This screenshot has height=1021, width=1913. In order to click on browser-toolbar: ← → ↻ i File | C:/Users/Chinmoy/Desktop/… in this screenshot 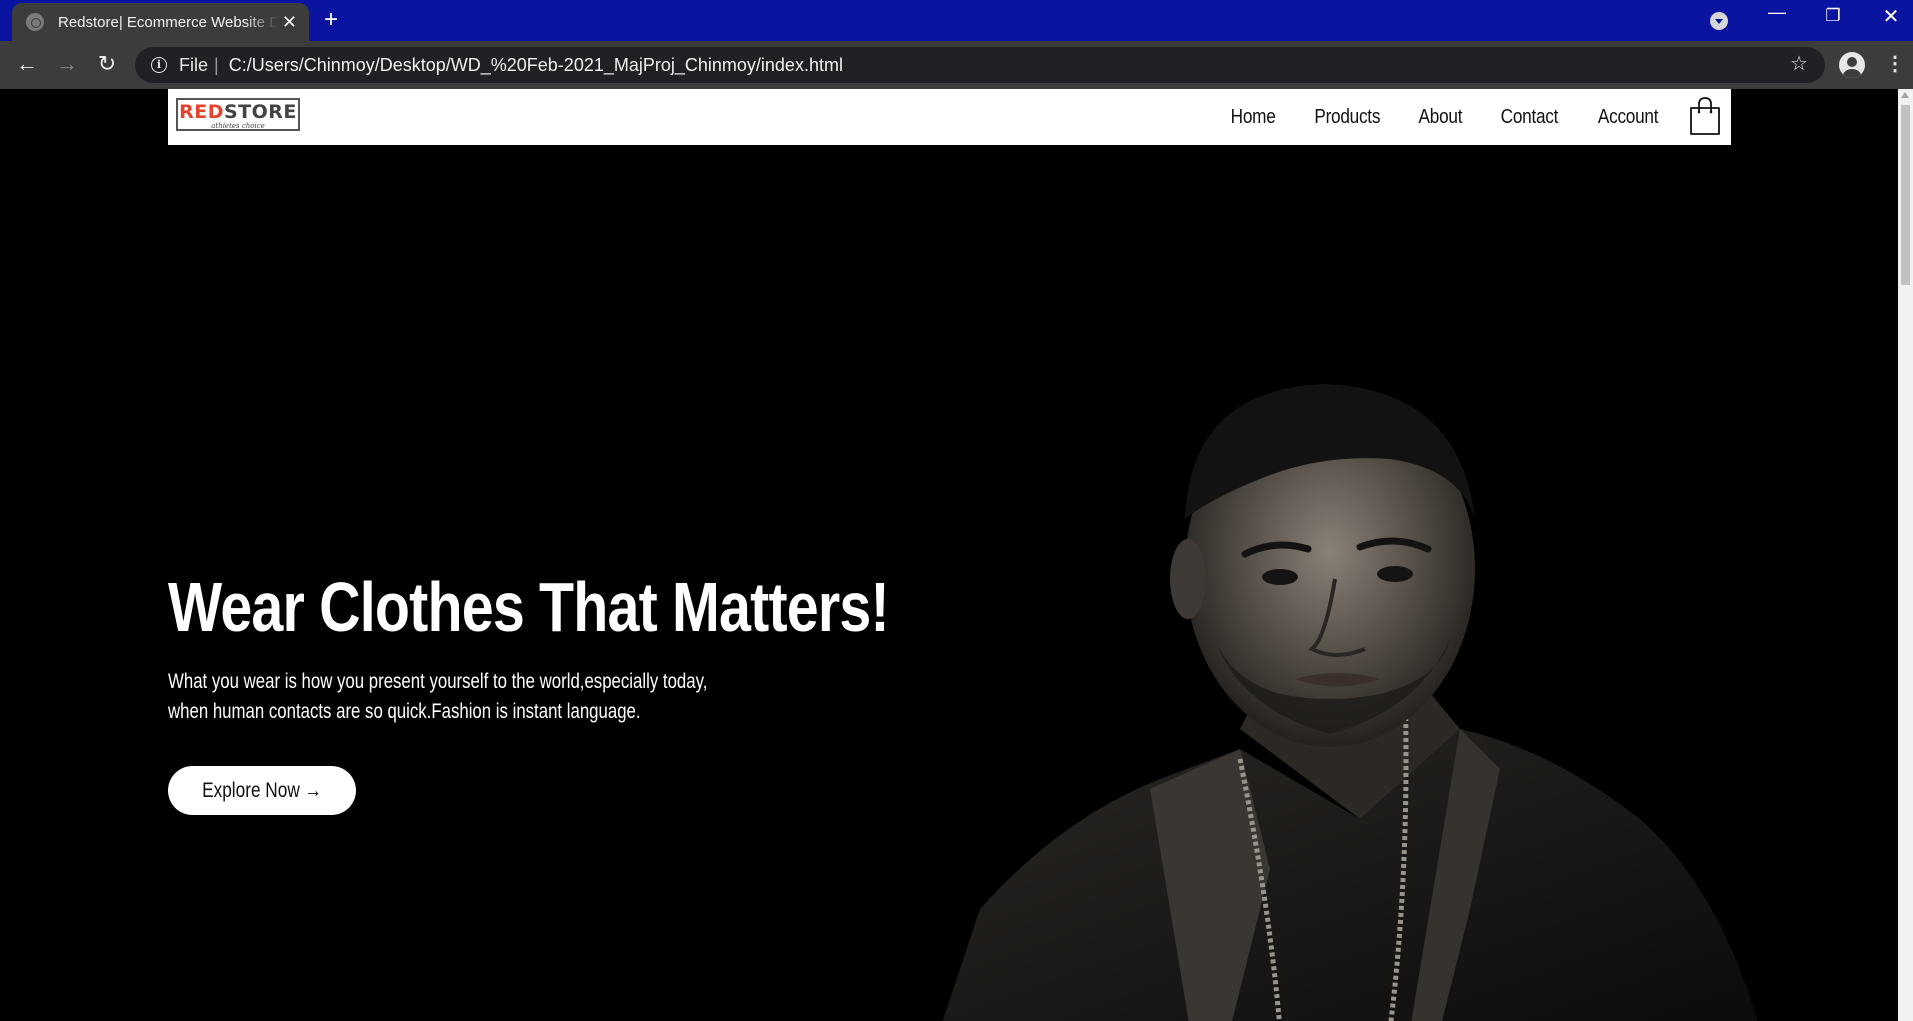, I will do `click(956, 65)`.